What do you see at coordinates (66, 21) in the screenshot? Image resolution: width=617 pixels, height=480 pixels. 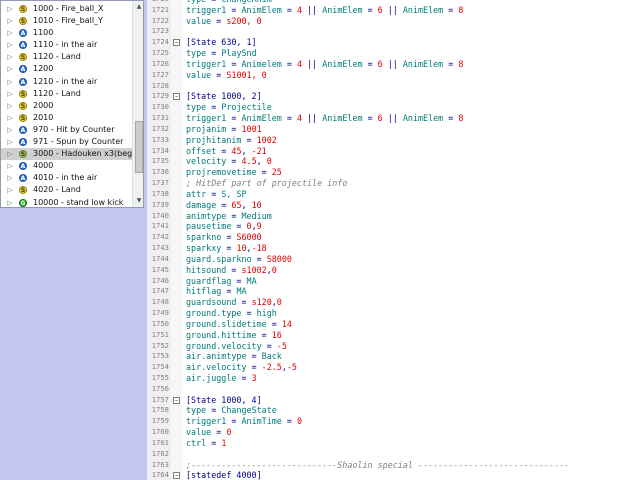 I see `tree-item: ▷ S 1010 - Fire_ball_Y` at bounding box center [66, 21].